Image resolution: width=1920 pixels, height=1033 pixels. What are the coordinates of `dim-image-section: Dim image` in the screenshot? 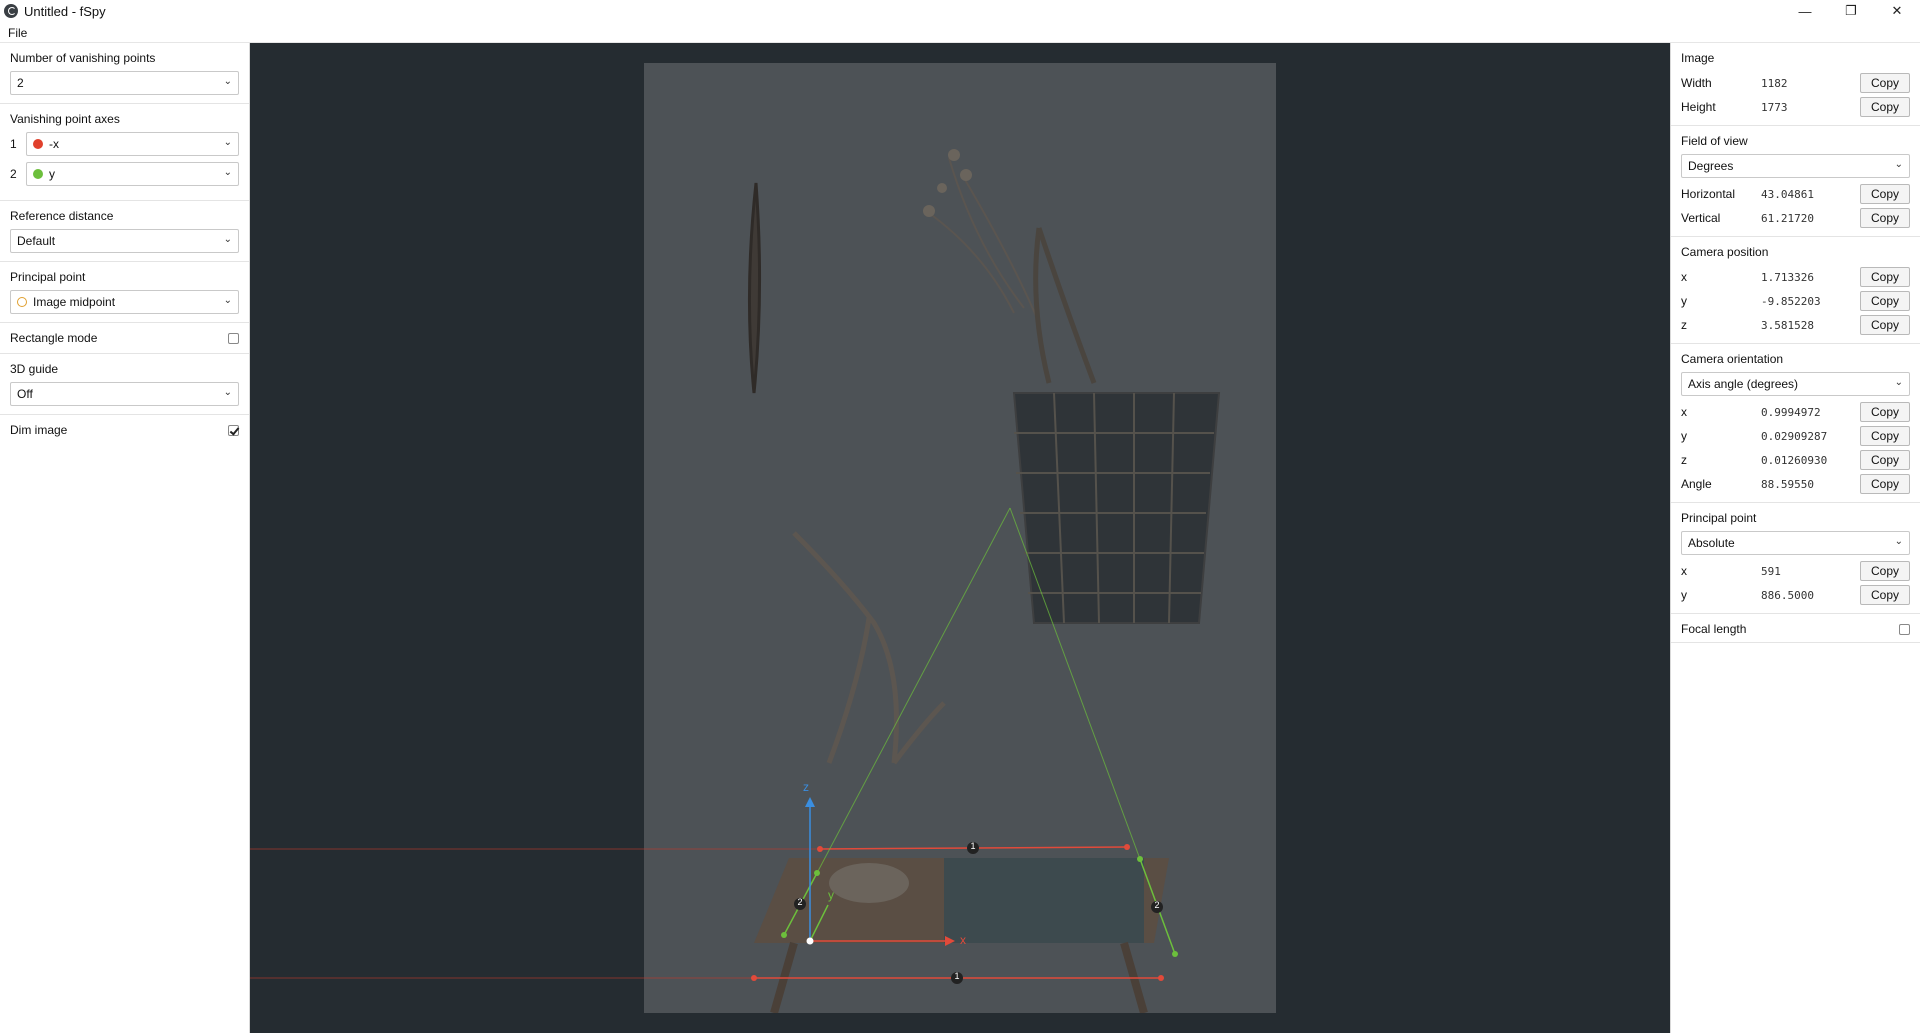 It's located at (124, 430).